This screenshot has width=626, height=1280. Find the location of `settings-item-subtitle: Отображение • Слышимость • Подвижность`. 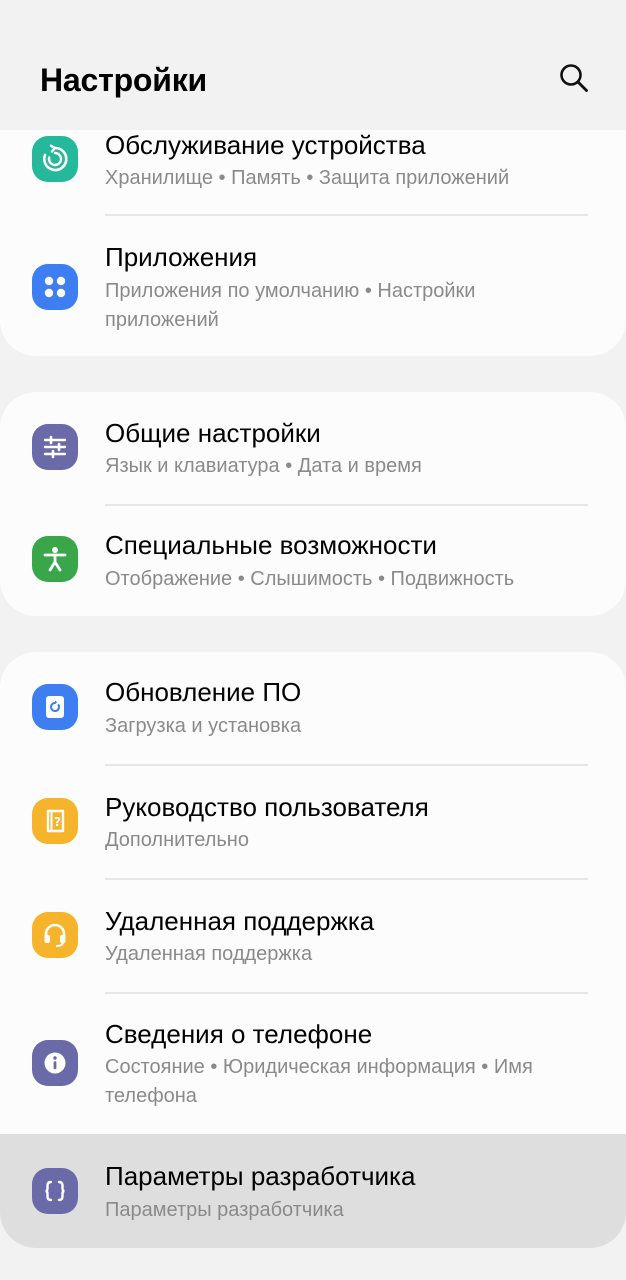

settings-item-subtitle: Отображение • Слышимость • Подвижность is located at coordinates (310, 579).